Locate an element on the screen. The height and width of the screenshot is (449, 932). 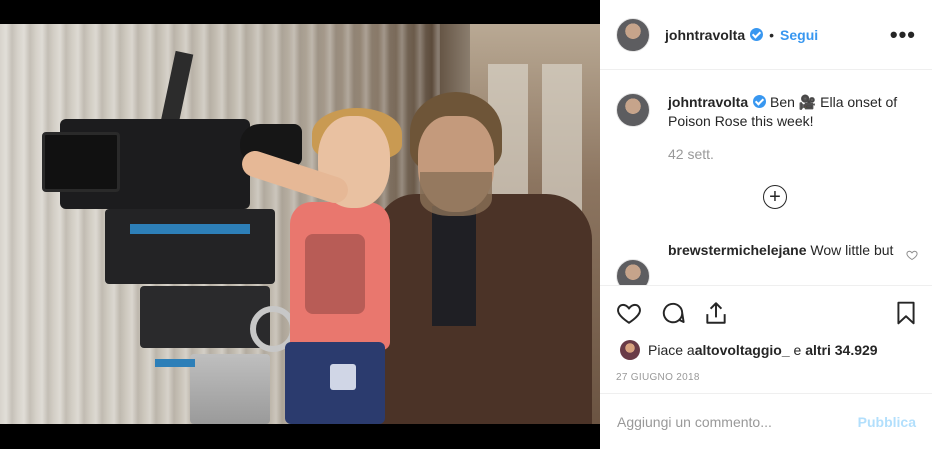
liker-avatar is located at coordinates (630, 350).